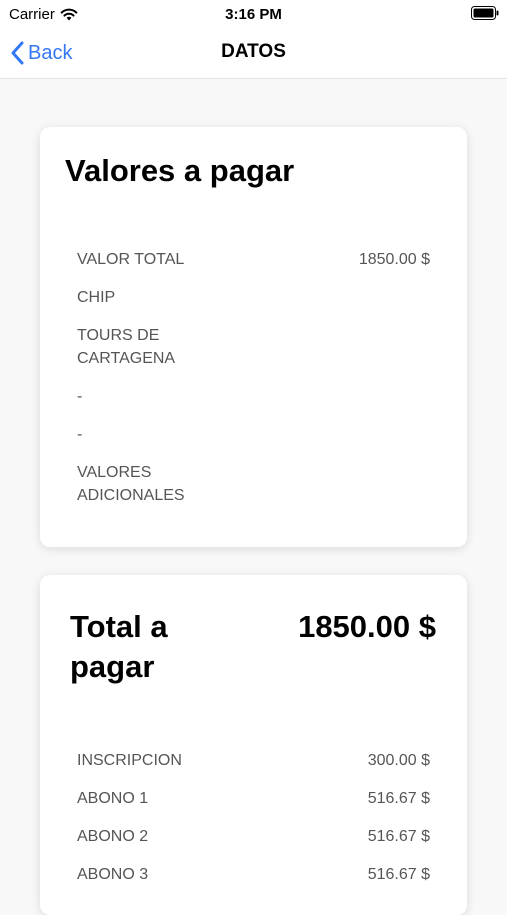 This screenshot has width=507, height=915. I want to click on row-value-abono-3: 516.67 $, so click(398, 874).